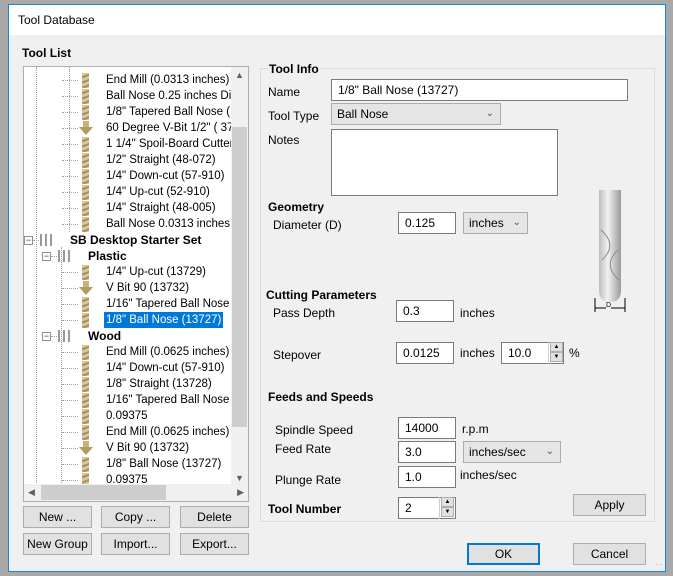 The height and width of the screenshot is (576, 673). Describe the element at coordinates (129, 192) in the screenshot. I see `tree-item: 1/4" Up-cut (52-910)` at that location.